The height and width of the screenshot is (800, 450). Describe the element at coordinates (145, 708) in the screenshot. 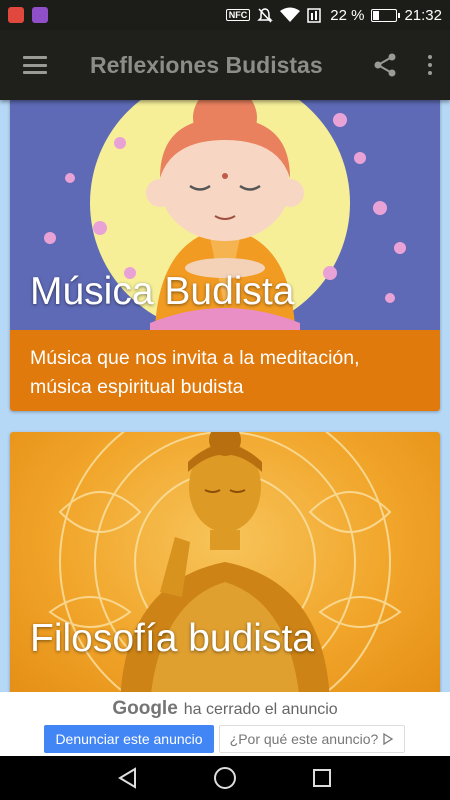

I see `google-logo: Google` at that location.